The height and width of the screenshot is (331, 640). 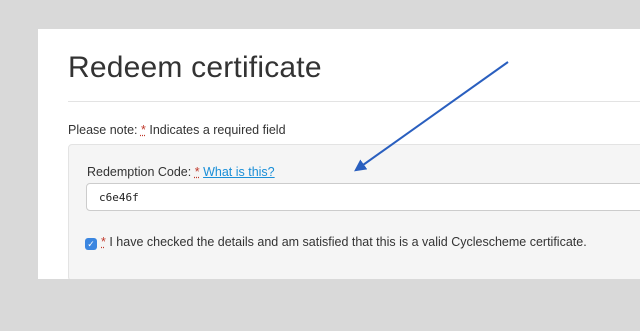 What do you see at coordinates (103, 242) in the screenshot?
I see `checkbox-required-marker: *` at bounding box center [103, 242].